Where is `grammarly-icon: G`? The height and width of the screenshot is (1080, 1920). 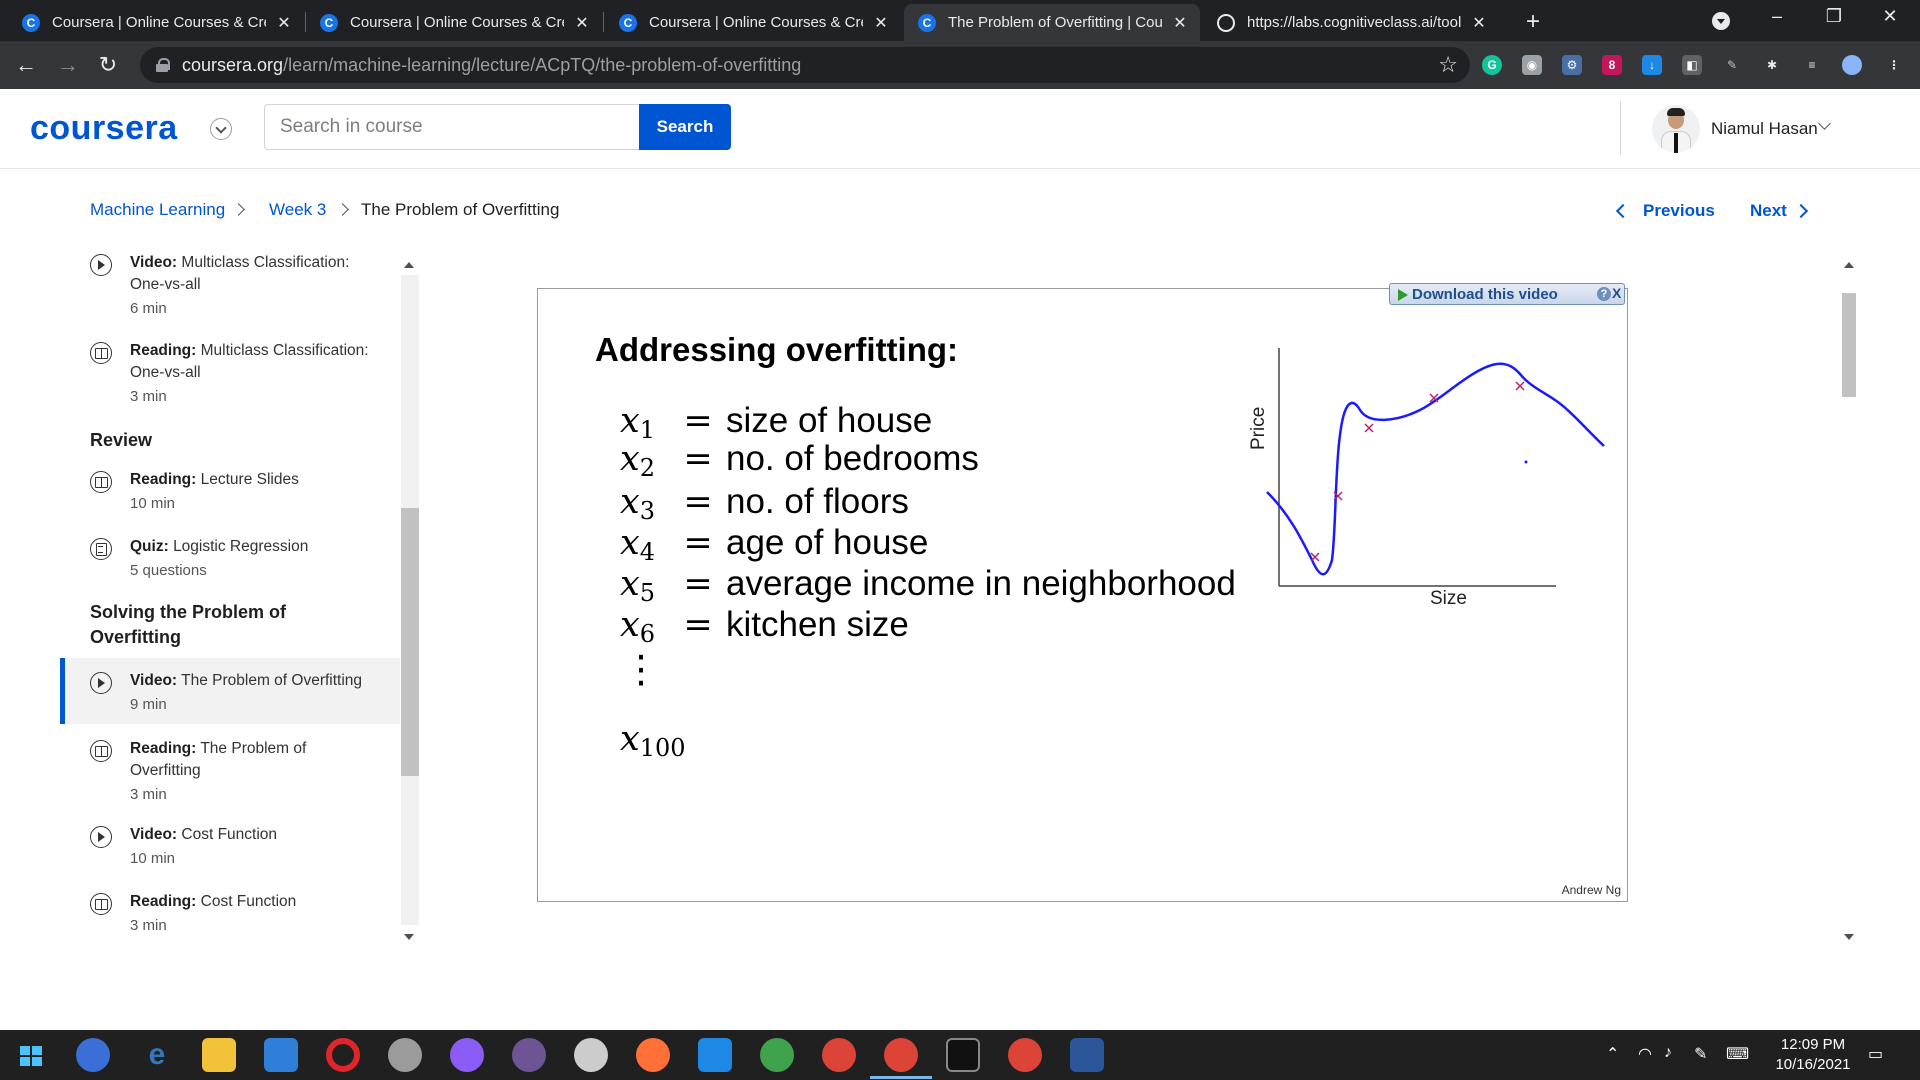 grammarly-icon: G is located at coordinates (1492, 65).